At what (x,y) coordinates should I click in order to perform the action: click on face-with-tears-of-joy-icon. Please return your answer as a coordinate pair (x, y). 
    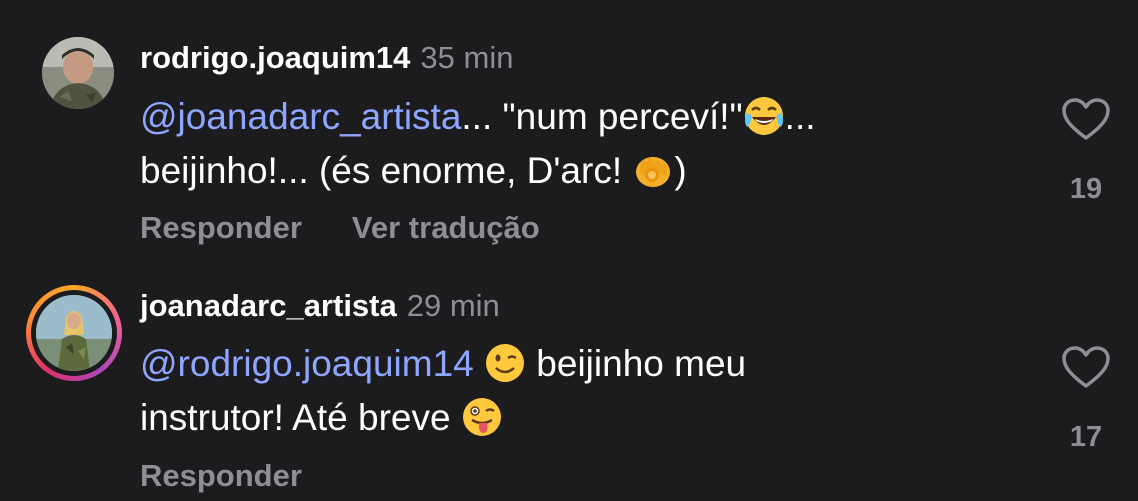
    Looking at the image, I should click on (764, 116).